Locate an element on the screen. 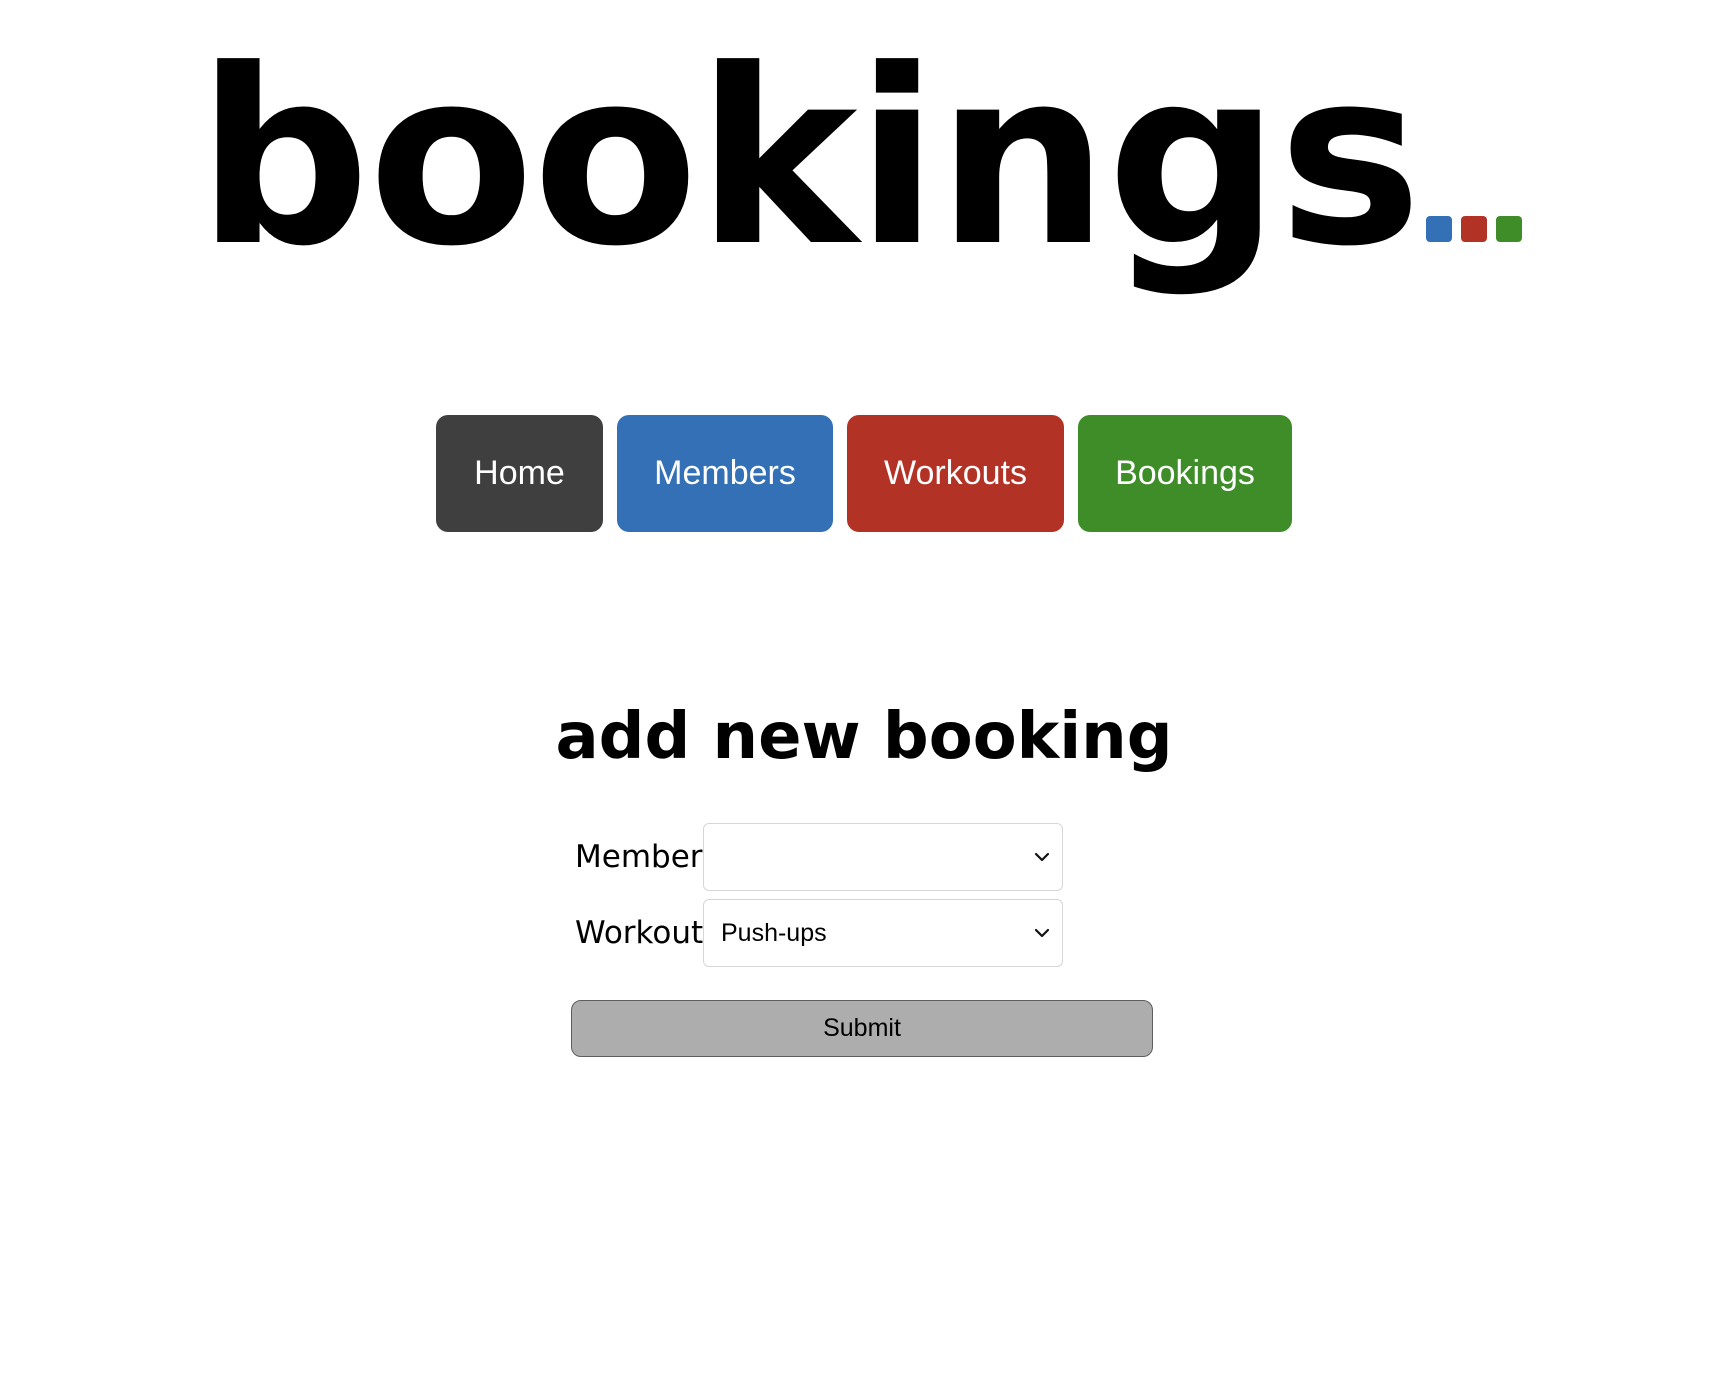  workout-label: Workout is located at coordinates (639, 933).